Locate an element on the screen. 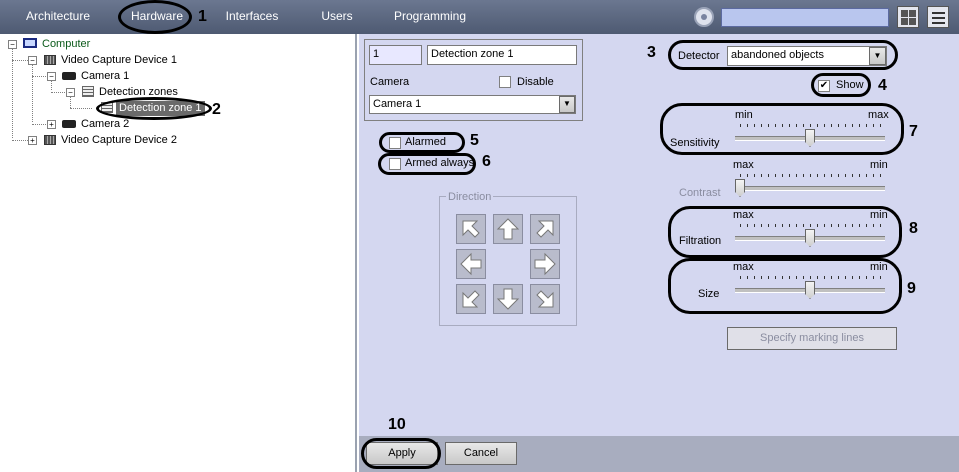  alarmed-checkbox is located at coordinates (395, 143).